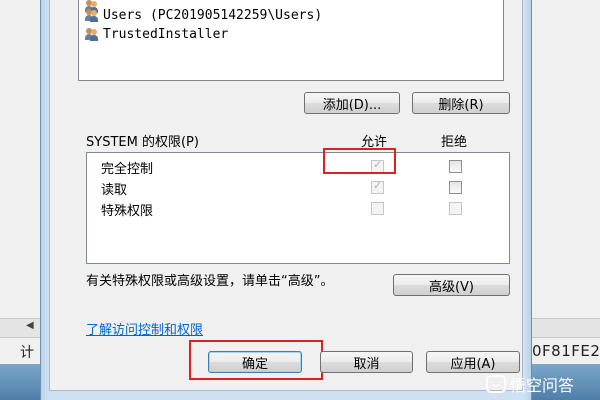 This screenshot has height=400, width=600. Describe the element at coordinates (27, 353) in the screenshot. I see `background-left-text: 计` at that location.